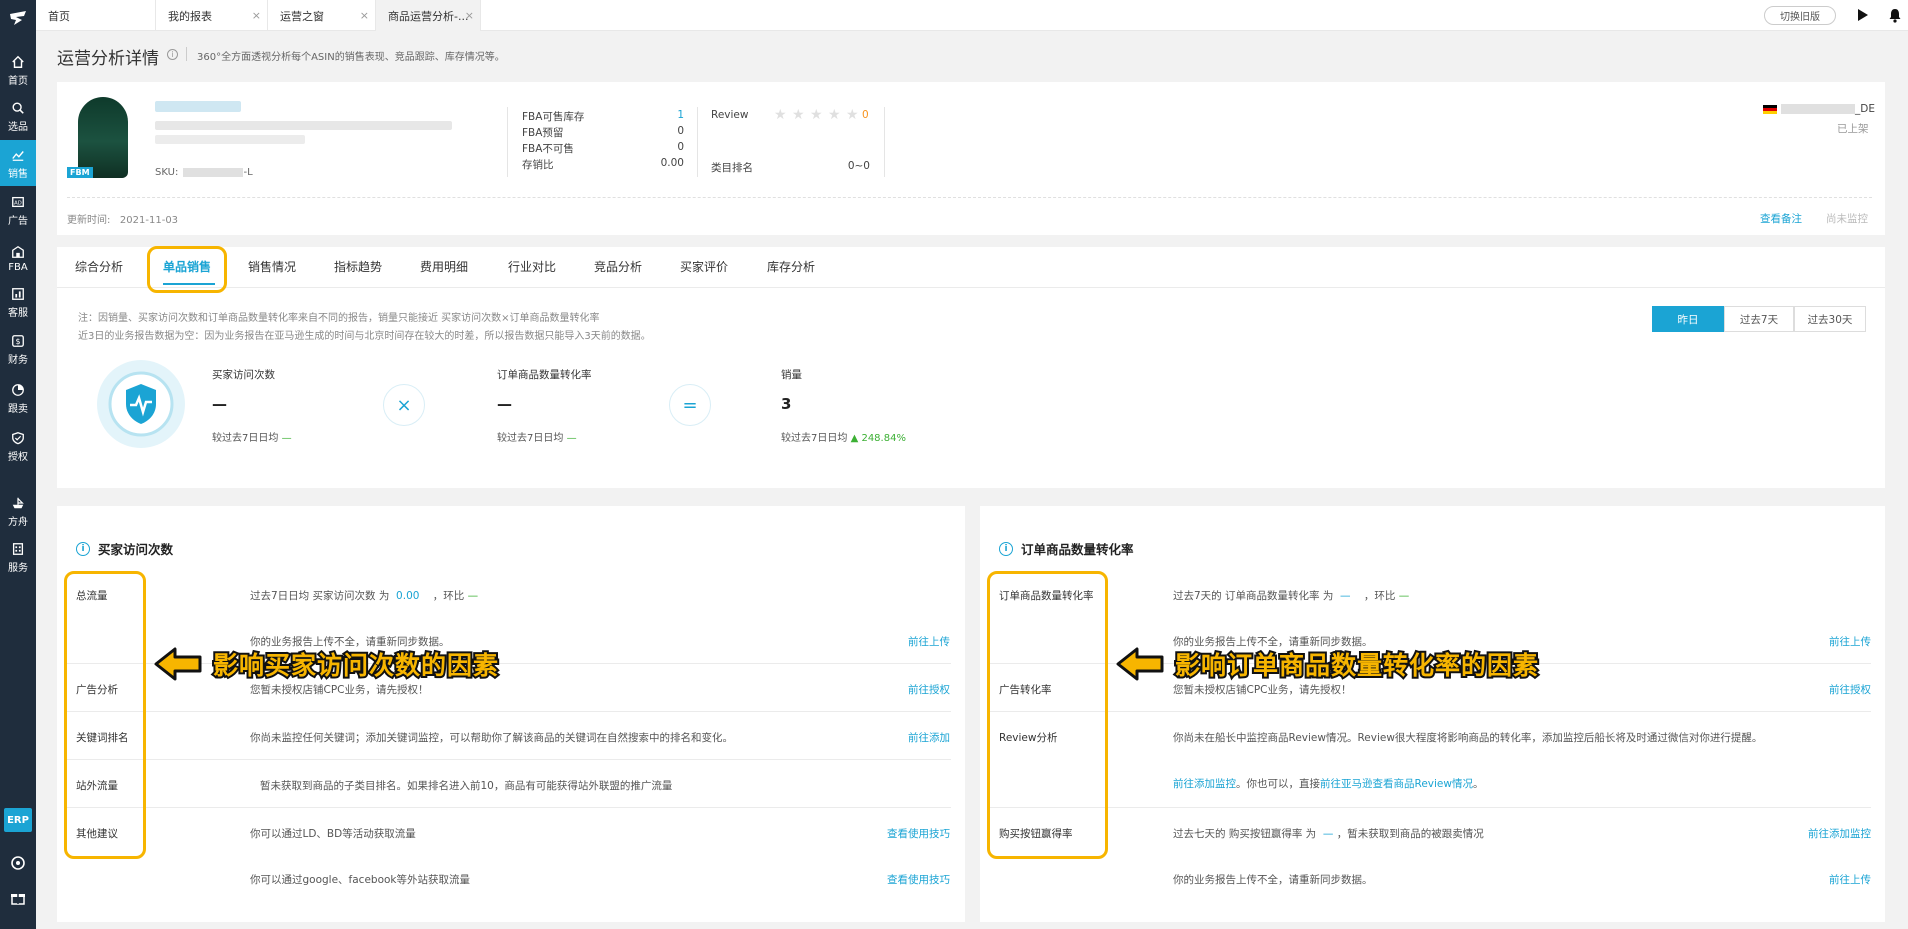 Image resolution: width=1908 pixels, height=929 pixels. What do you see at coordinates (1781, 218) in the screenshot?
I see `view-notes-link: 查看备注` at bounding box center [1781, 218].